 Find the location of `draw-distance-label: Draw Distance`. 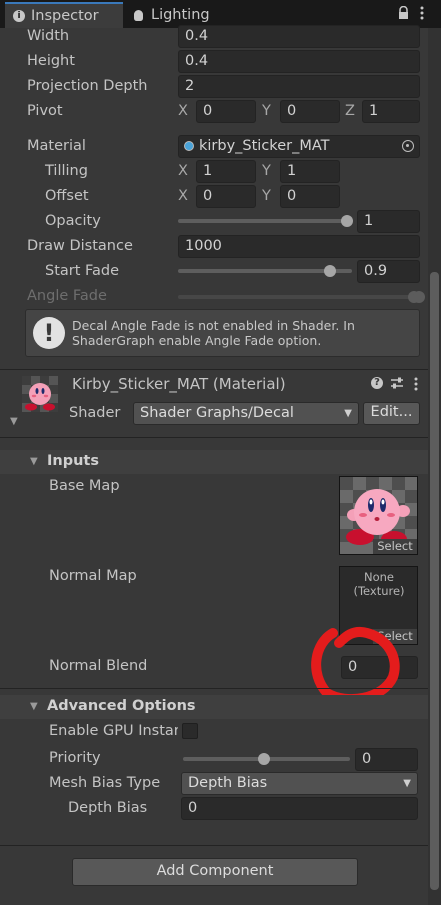

draw-distance-label: Draw Distance is located at coordinates (80, 246).